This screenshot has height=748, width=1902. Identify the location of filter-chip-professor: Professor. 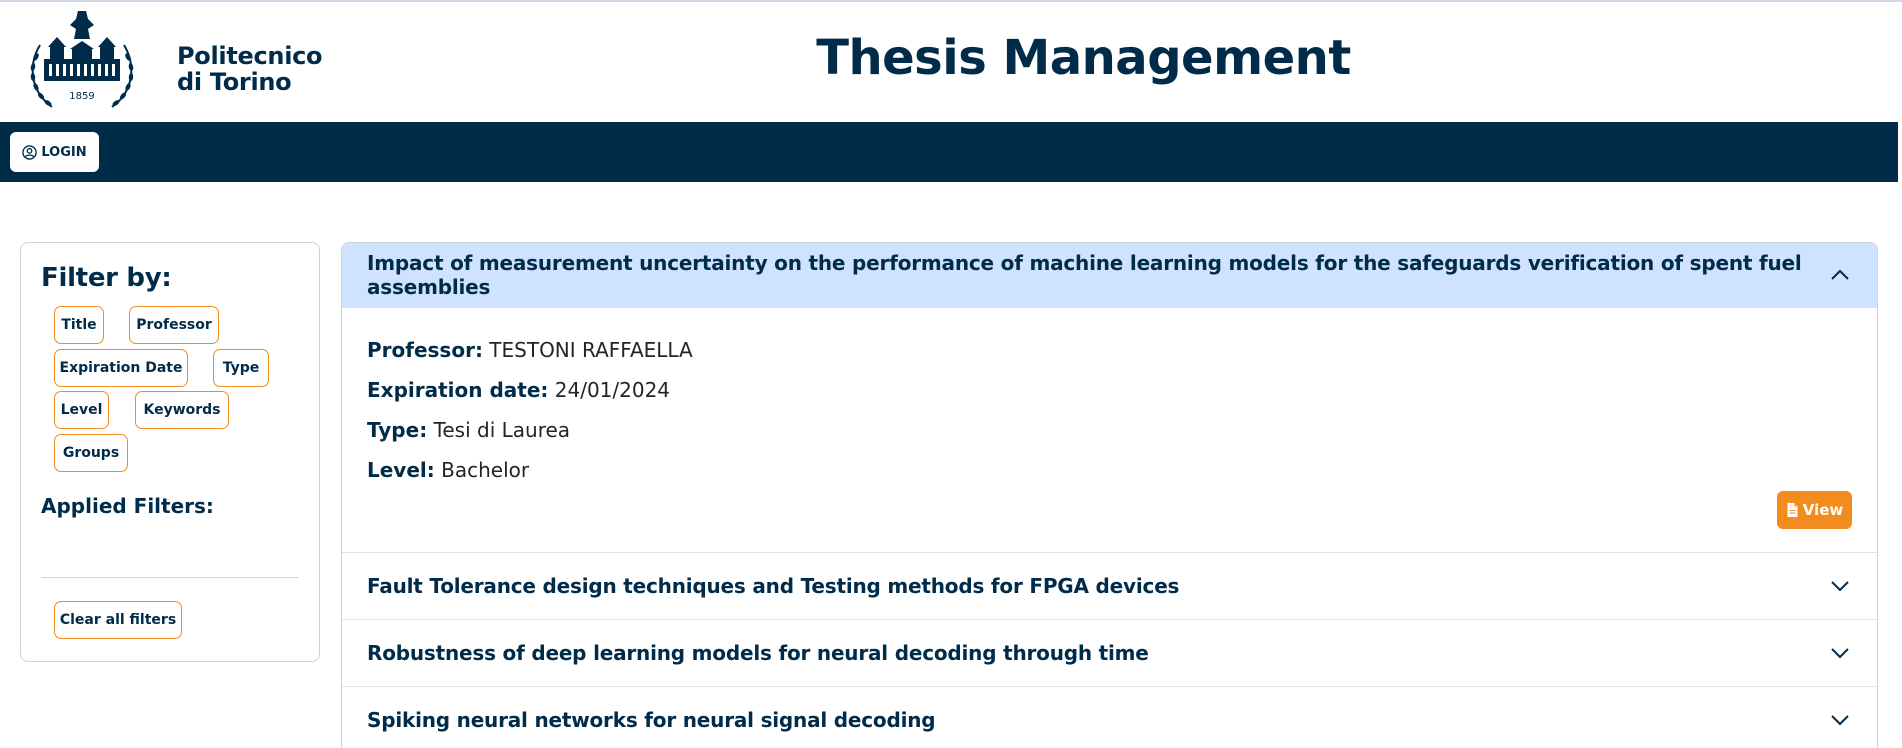
(174, 325).